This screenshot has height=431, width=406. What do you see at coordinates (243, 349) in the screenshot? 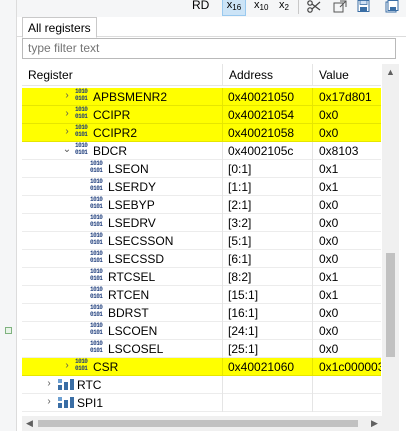
I see `register-address: [25:1]` at bounding box center [243, 349].